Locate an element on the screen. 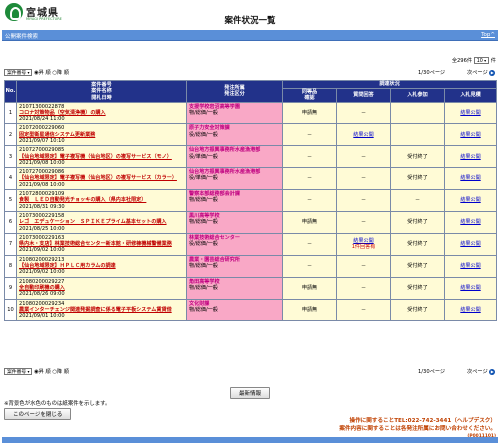 Image resolution: width=500 pixels, height=443 pixels. sort-select: 案件番号 is located at coordinates (18, 72).